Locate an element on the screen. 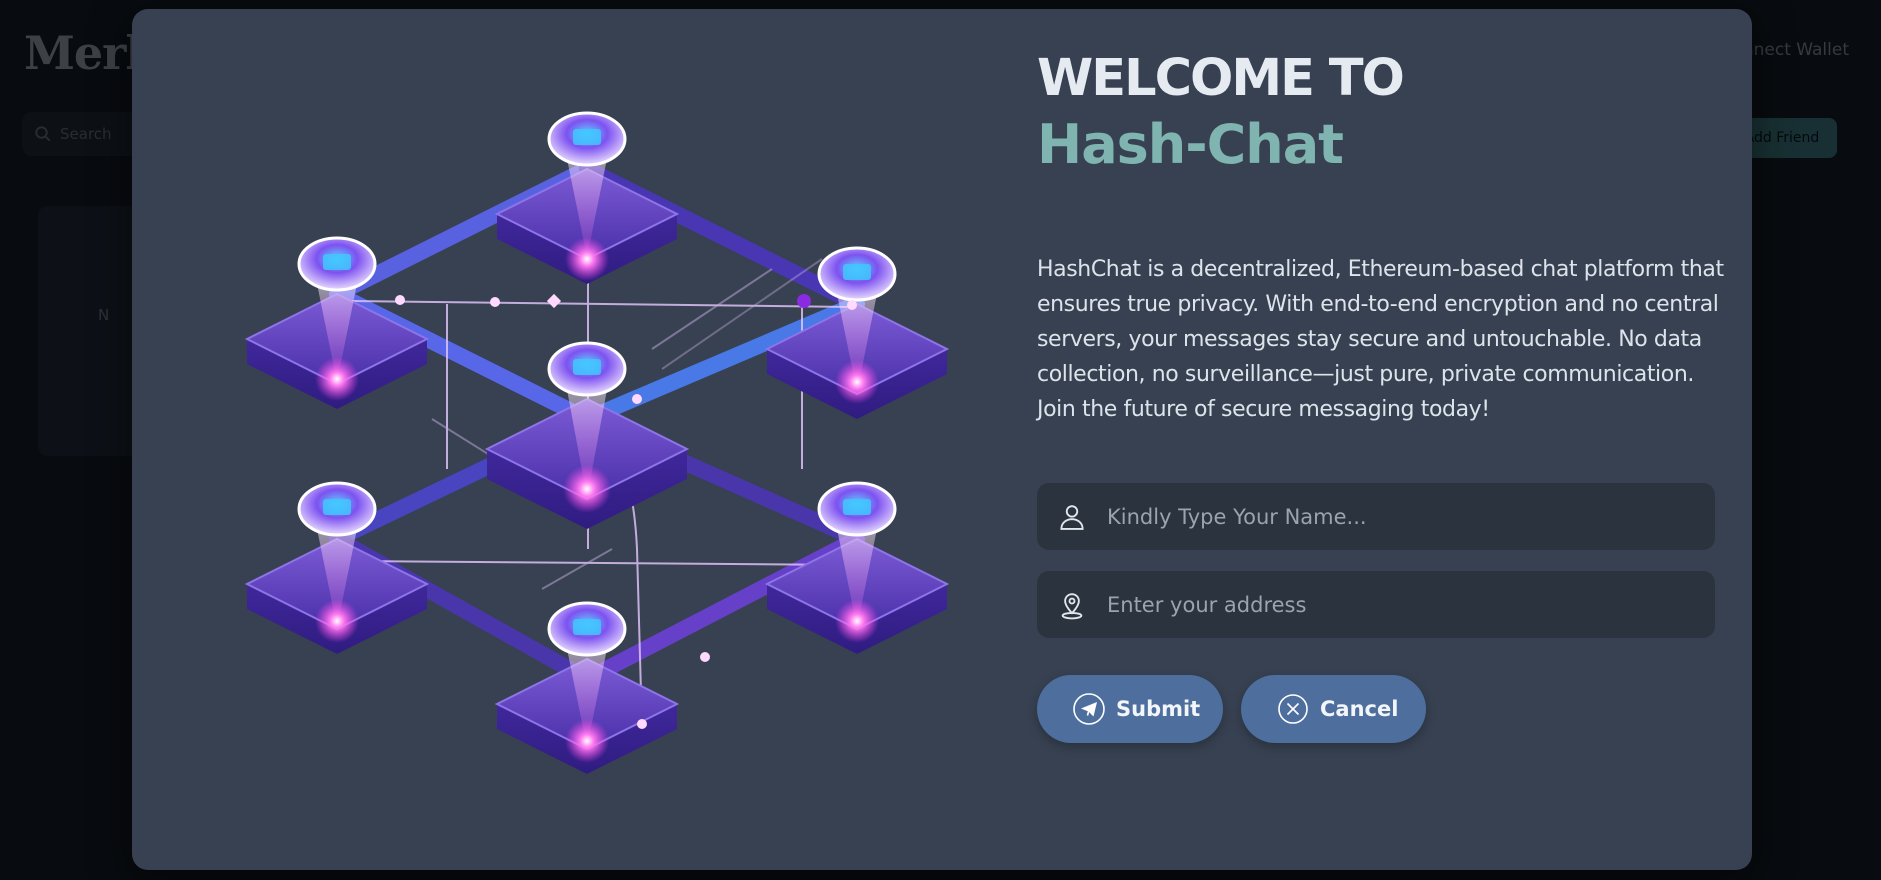 The height and width of the screenshot is (880, 1881). address-field is located at coordinates (1376, 604).